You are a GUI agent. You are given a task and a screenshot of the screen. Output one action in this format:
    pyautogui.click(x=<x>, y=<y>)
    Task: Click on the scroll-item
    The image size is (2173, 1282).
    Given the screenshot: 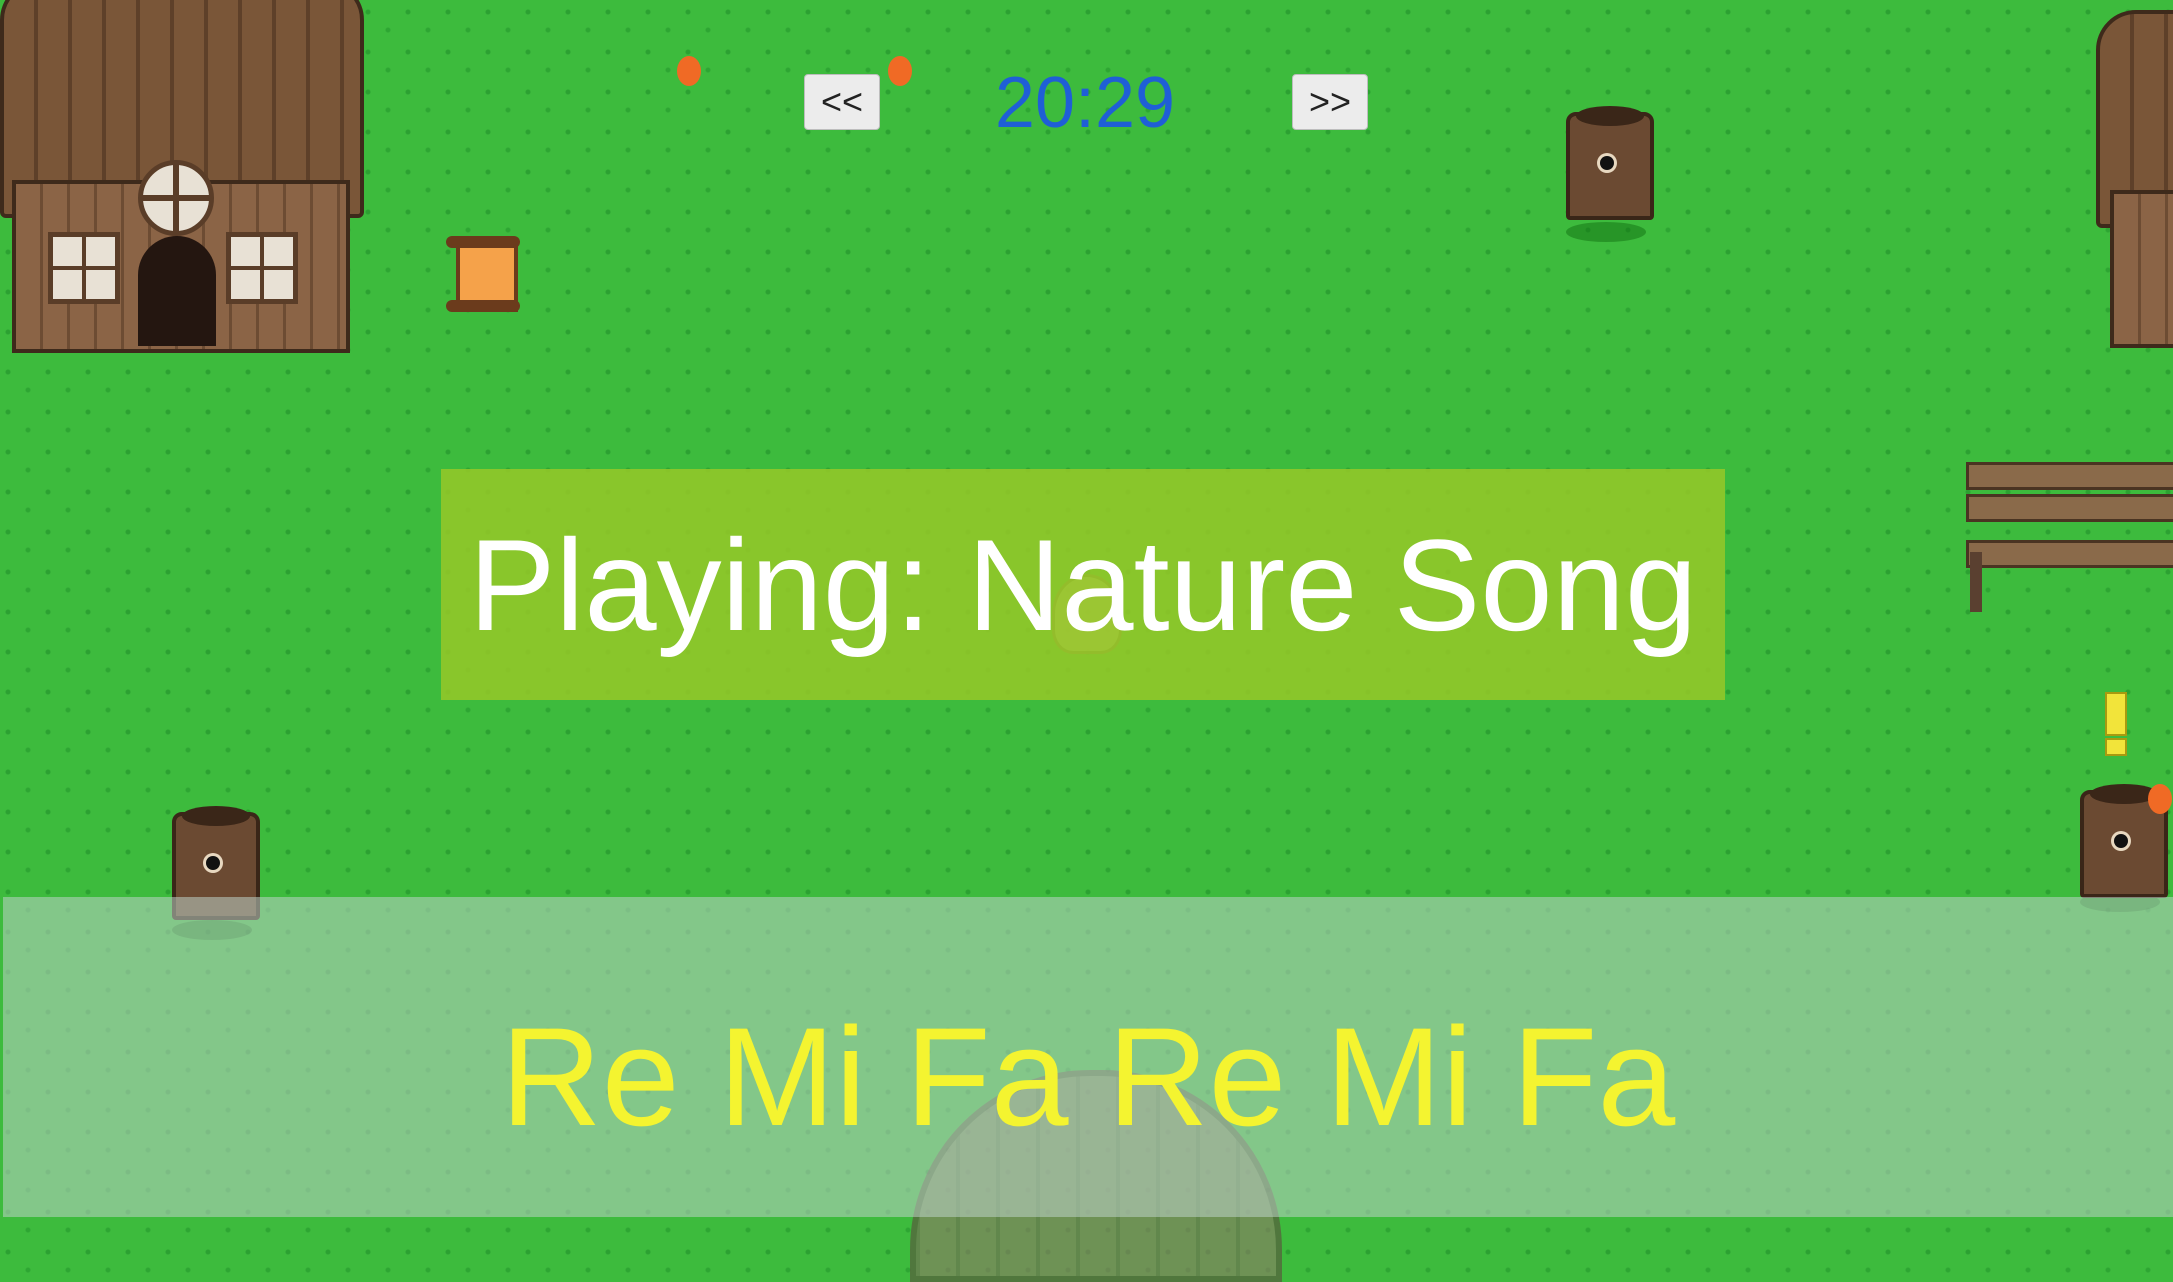 What is the action you would take?
    pyautogui.click(x=483, y=274)
    